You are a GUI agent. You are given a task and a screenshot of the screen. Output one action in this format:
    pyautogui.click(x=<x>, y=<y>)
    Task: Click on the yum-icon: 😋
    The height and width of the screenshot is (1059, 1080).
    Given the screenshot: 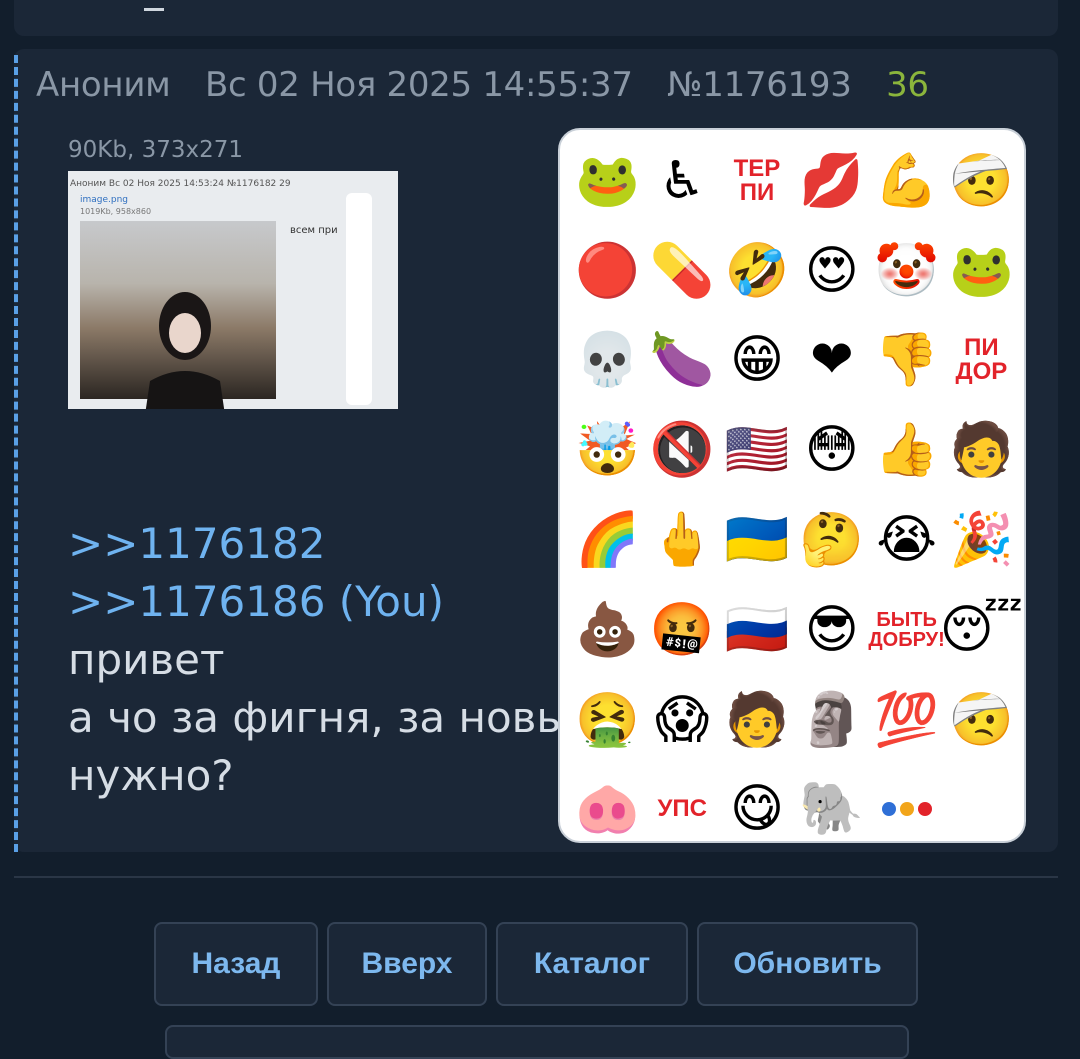 What is the action you would take?
    pyautogui.click(x=757, y=810)
    